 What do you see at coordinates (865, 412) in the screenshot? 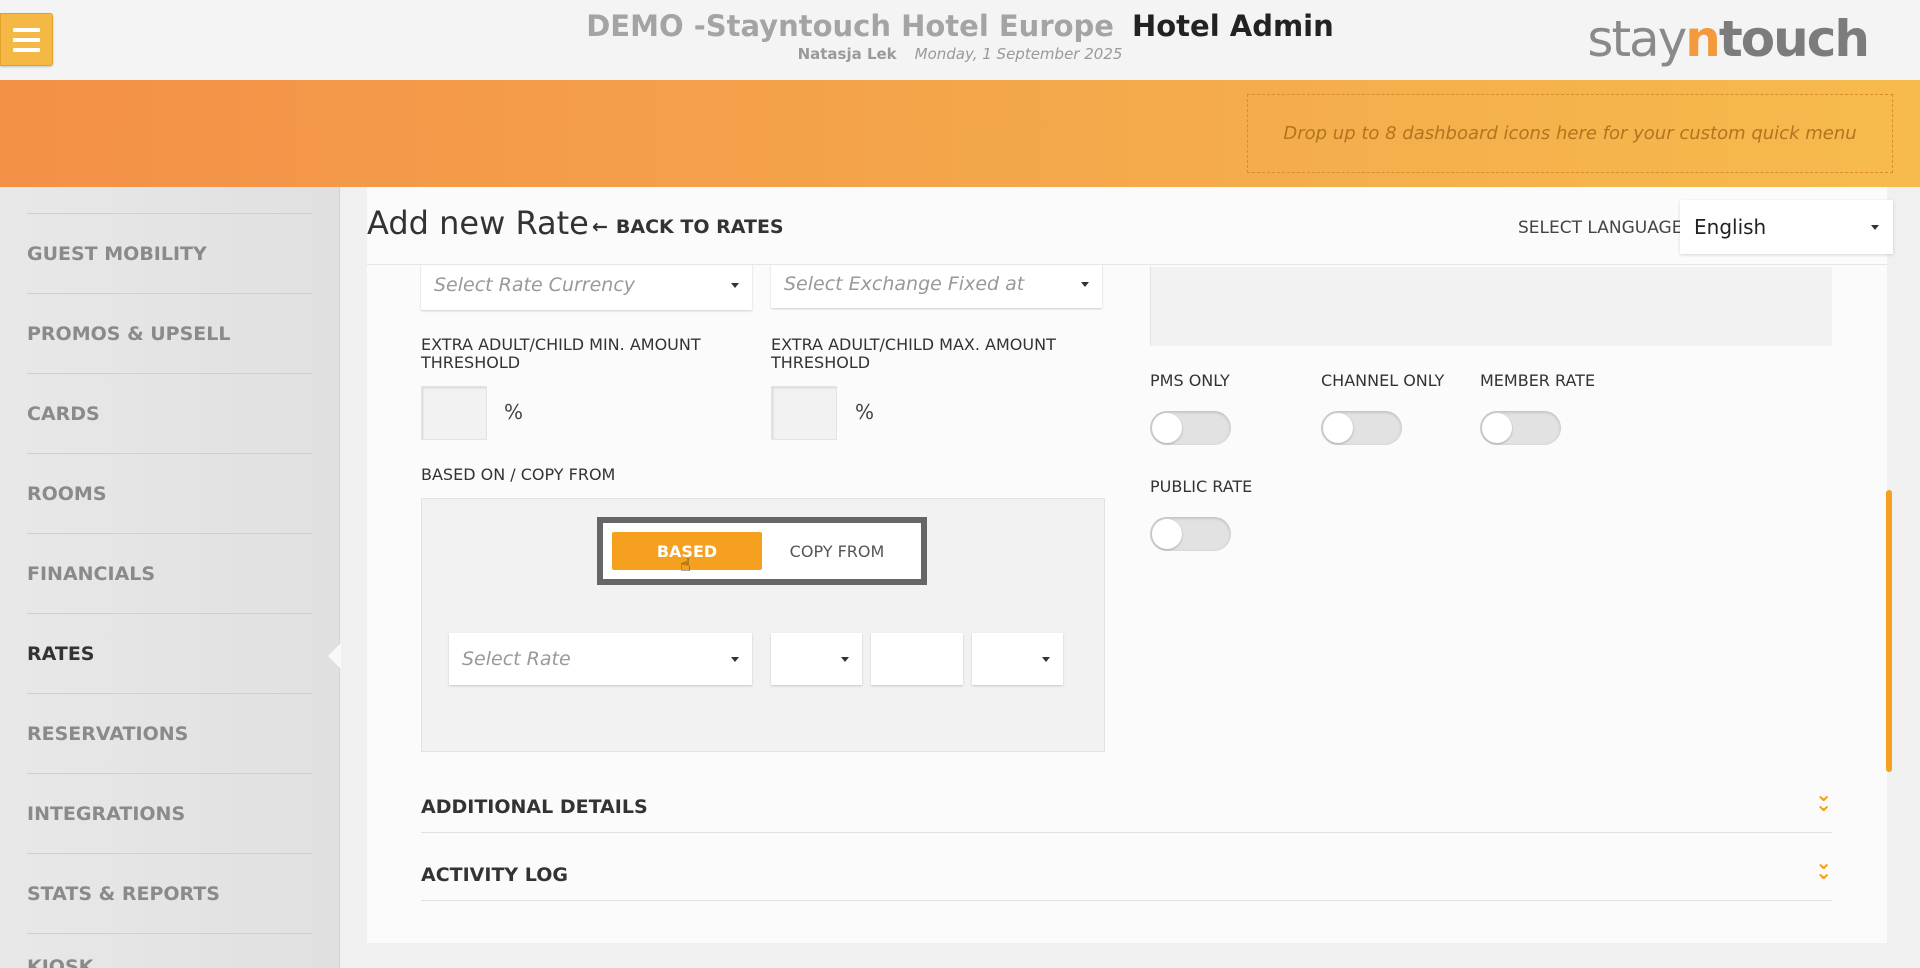
I see `max-threshold-percent: %` at bounding box center [865, 412].